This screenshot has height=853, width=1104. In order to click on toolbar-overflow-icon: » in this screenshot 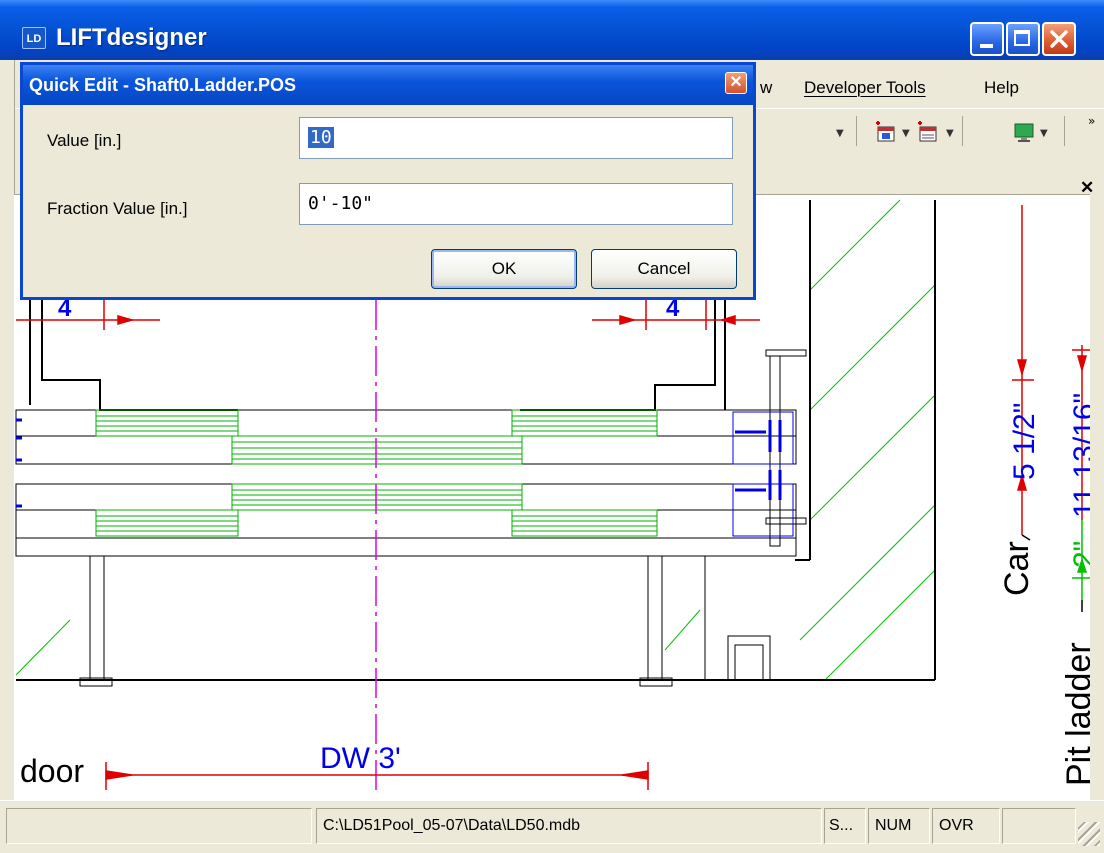, I will do `click(1091, 121)`.